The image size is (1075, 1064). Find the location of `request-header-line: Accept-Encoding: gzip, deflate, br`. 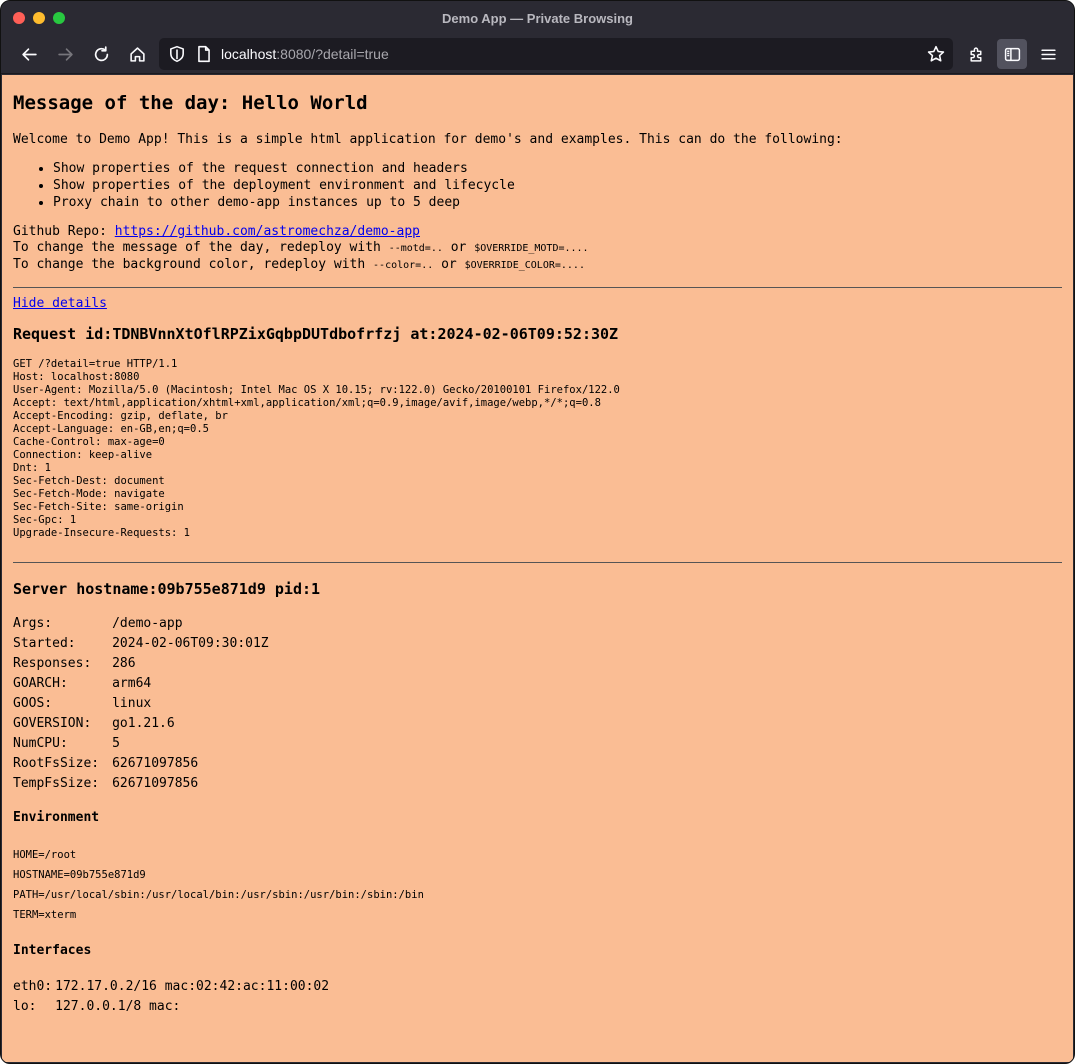

request-header-line: Accept-Encoding: gzip, deflate, br is located at coordinates (120, 416).